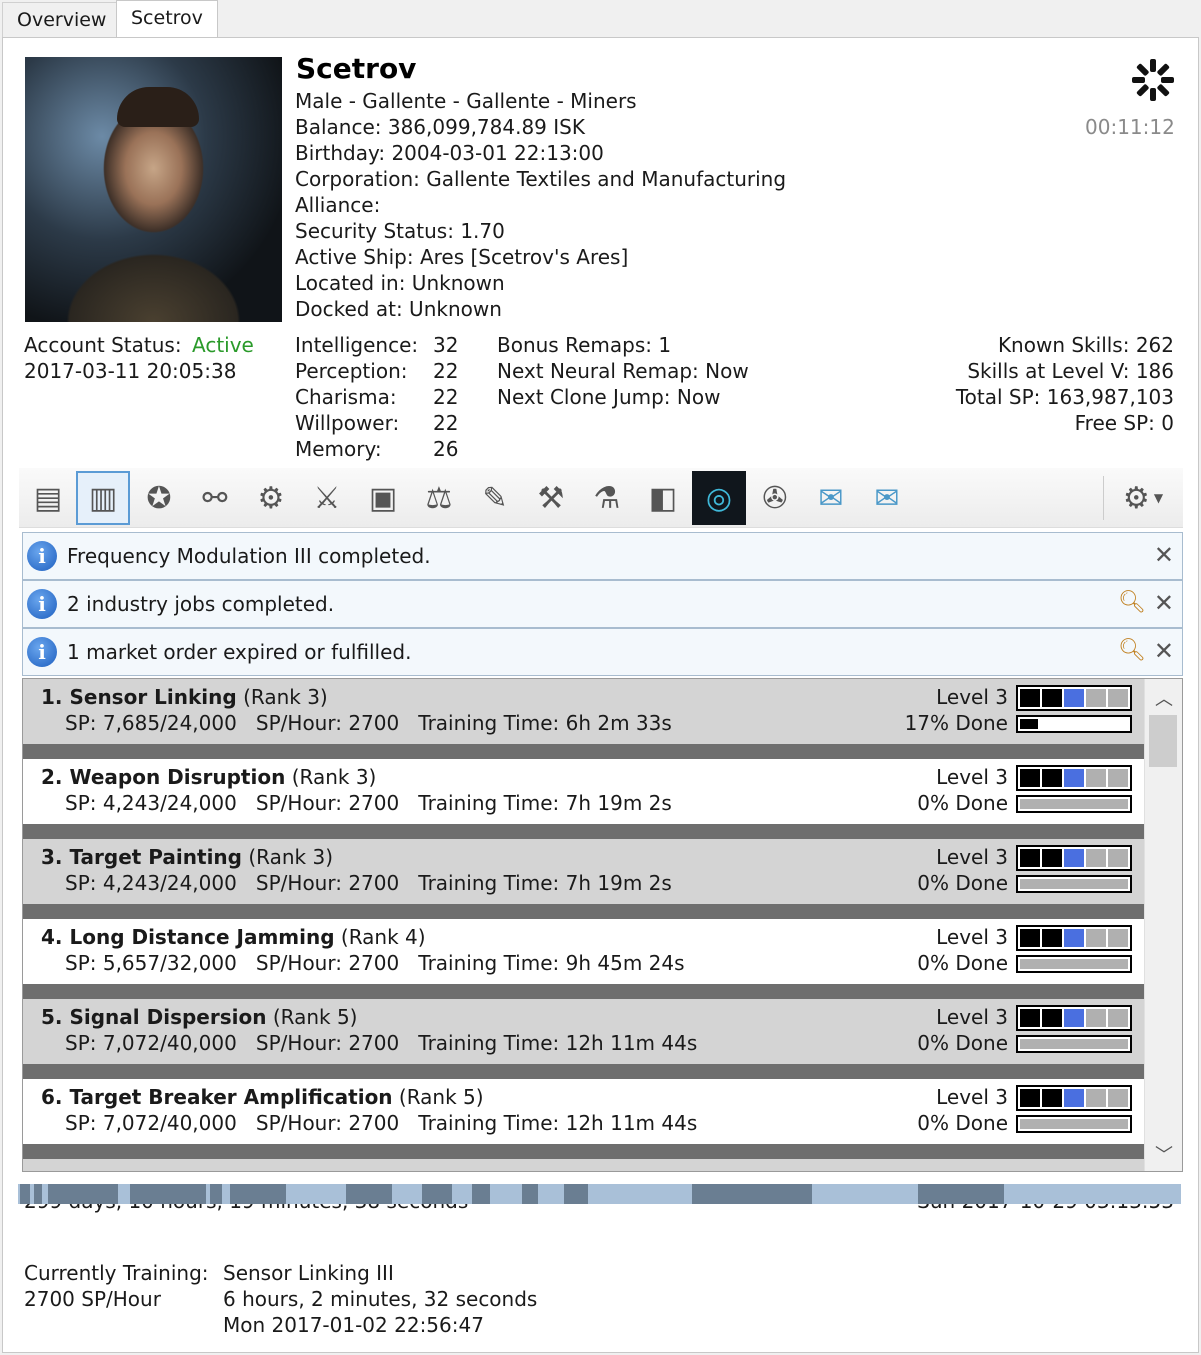 The width and height of the screenshot is (1201, 1355). Describe the element at coordinates (103, 498) in the screenshot. I see `skill-queue-icon: ▥` at that location.